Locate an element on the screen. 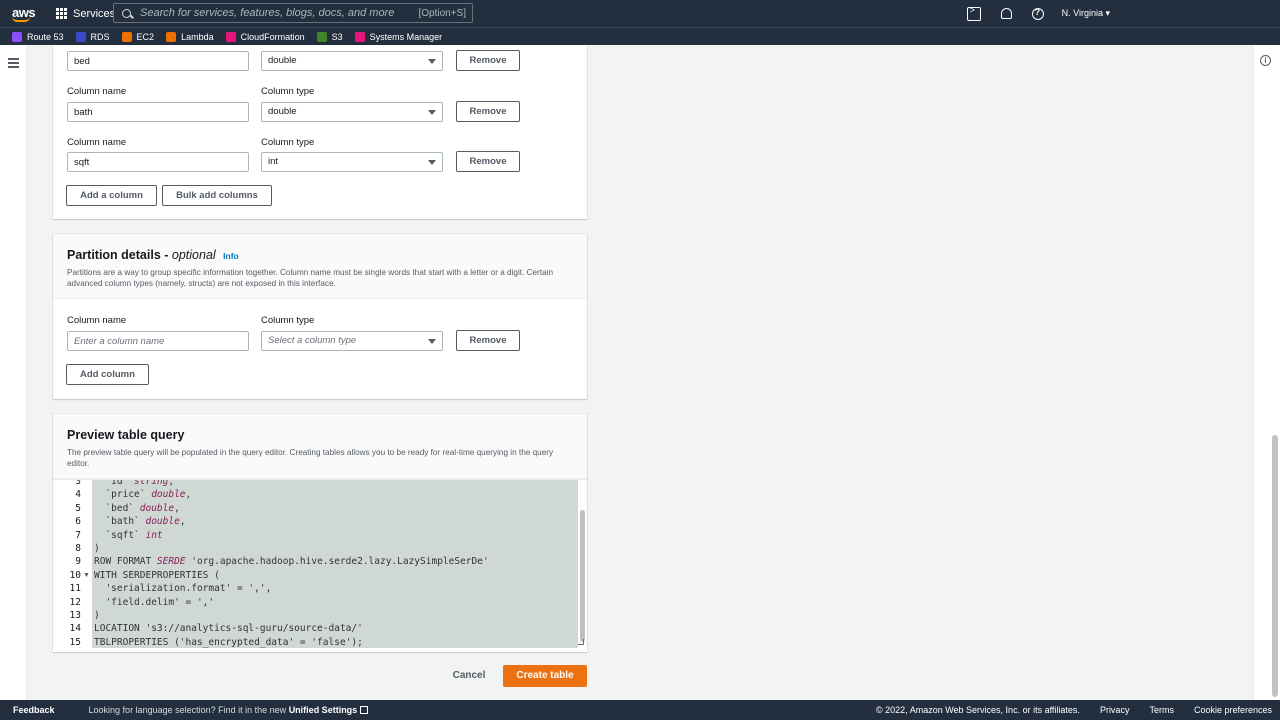  column-type-select-sqft: int is located at coordinates (352, 162).